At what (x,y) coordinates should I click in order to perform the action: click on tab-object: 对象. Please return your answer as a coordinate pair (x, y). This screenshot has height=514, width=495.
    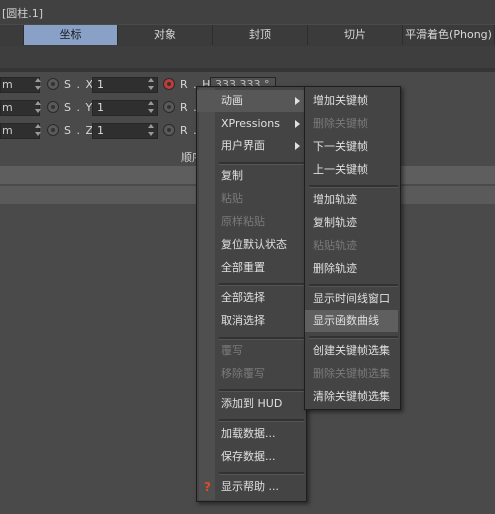
    Looking at the image, I should click on (165, 35).